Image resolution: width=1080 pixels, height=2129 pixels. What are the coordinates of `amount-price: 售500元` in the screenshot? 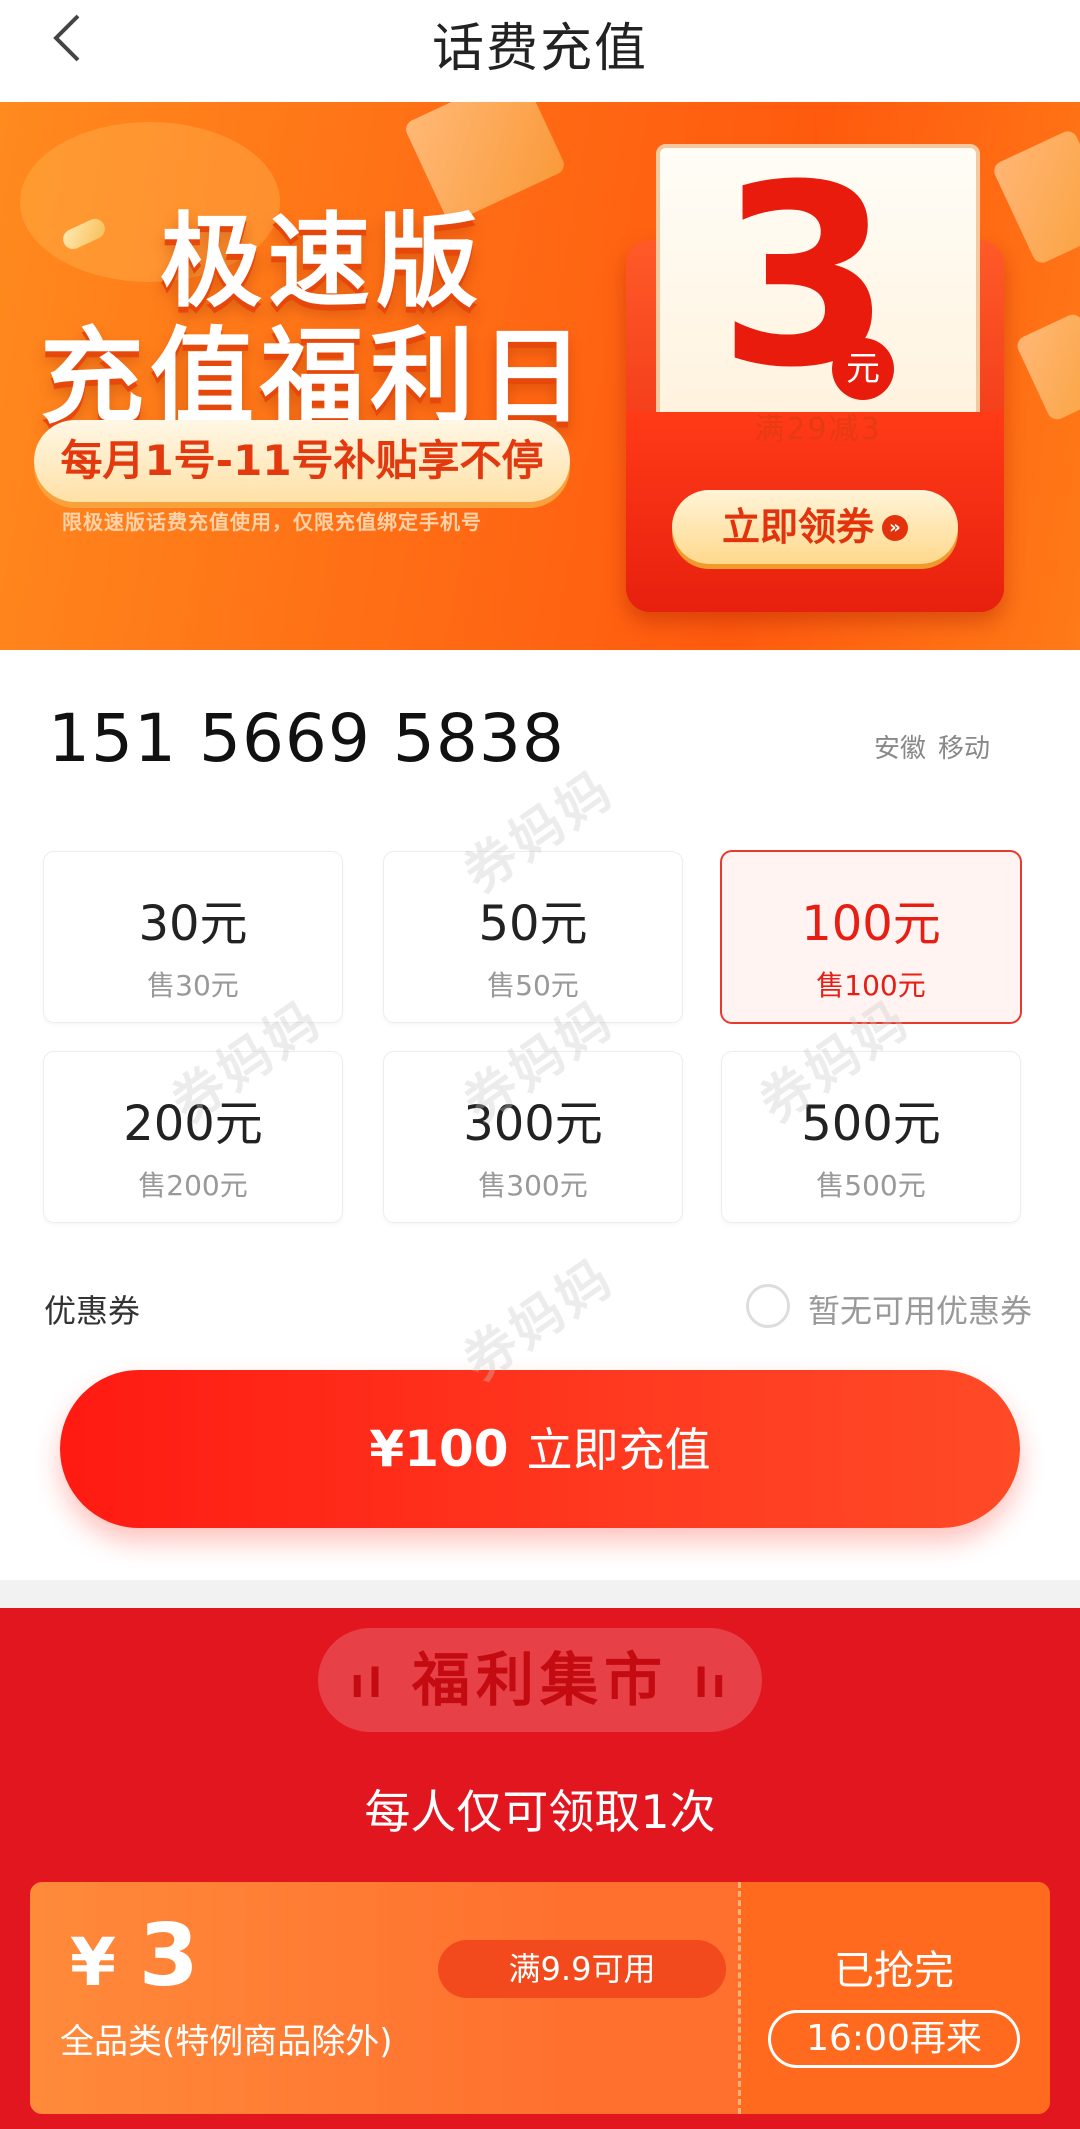 It's located at (871, 1185).